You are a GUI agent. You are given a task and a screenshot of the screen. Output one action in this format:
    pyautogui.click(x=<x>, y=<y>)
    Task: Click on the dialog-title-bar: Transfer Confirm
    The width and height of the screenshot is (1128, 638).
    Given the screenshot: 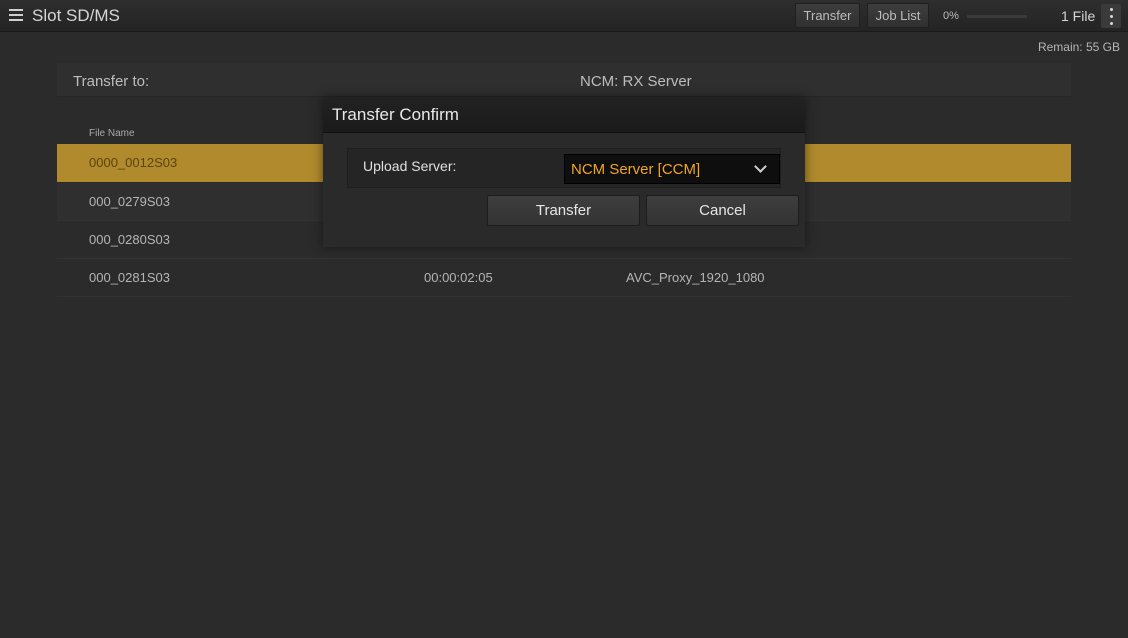 What is the action you would take?
    pyautogui.click(x=564, y=115)
    